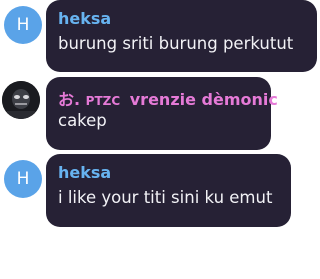  Describe the element at coordinates (82, 120) in the screenshot. I see `message-text: cakep` at that location.